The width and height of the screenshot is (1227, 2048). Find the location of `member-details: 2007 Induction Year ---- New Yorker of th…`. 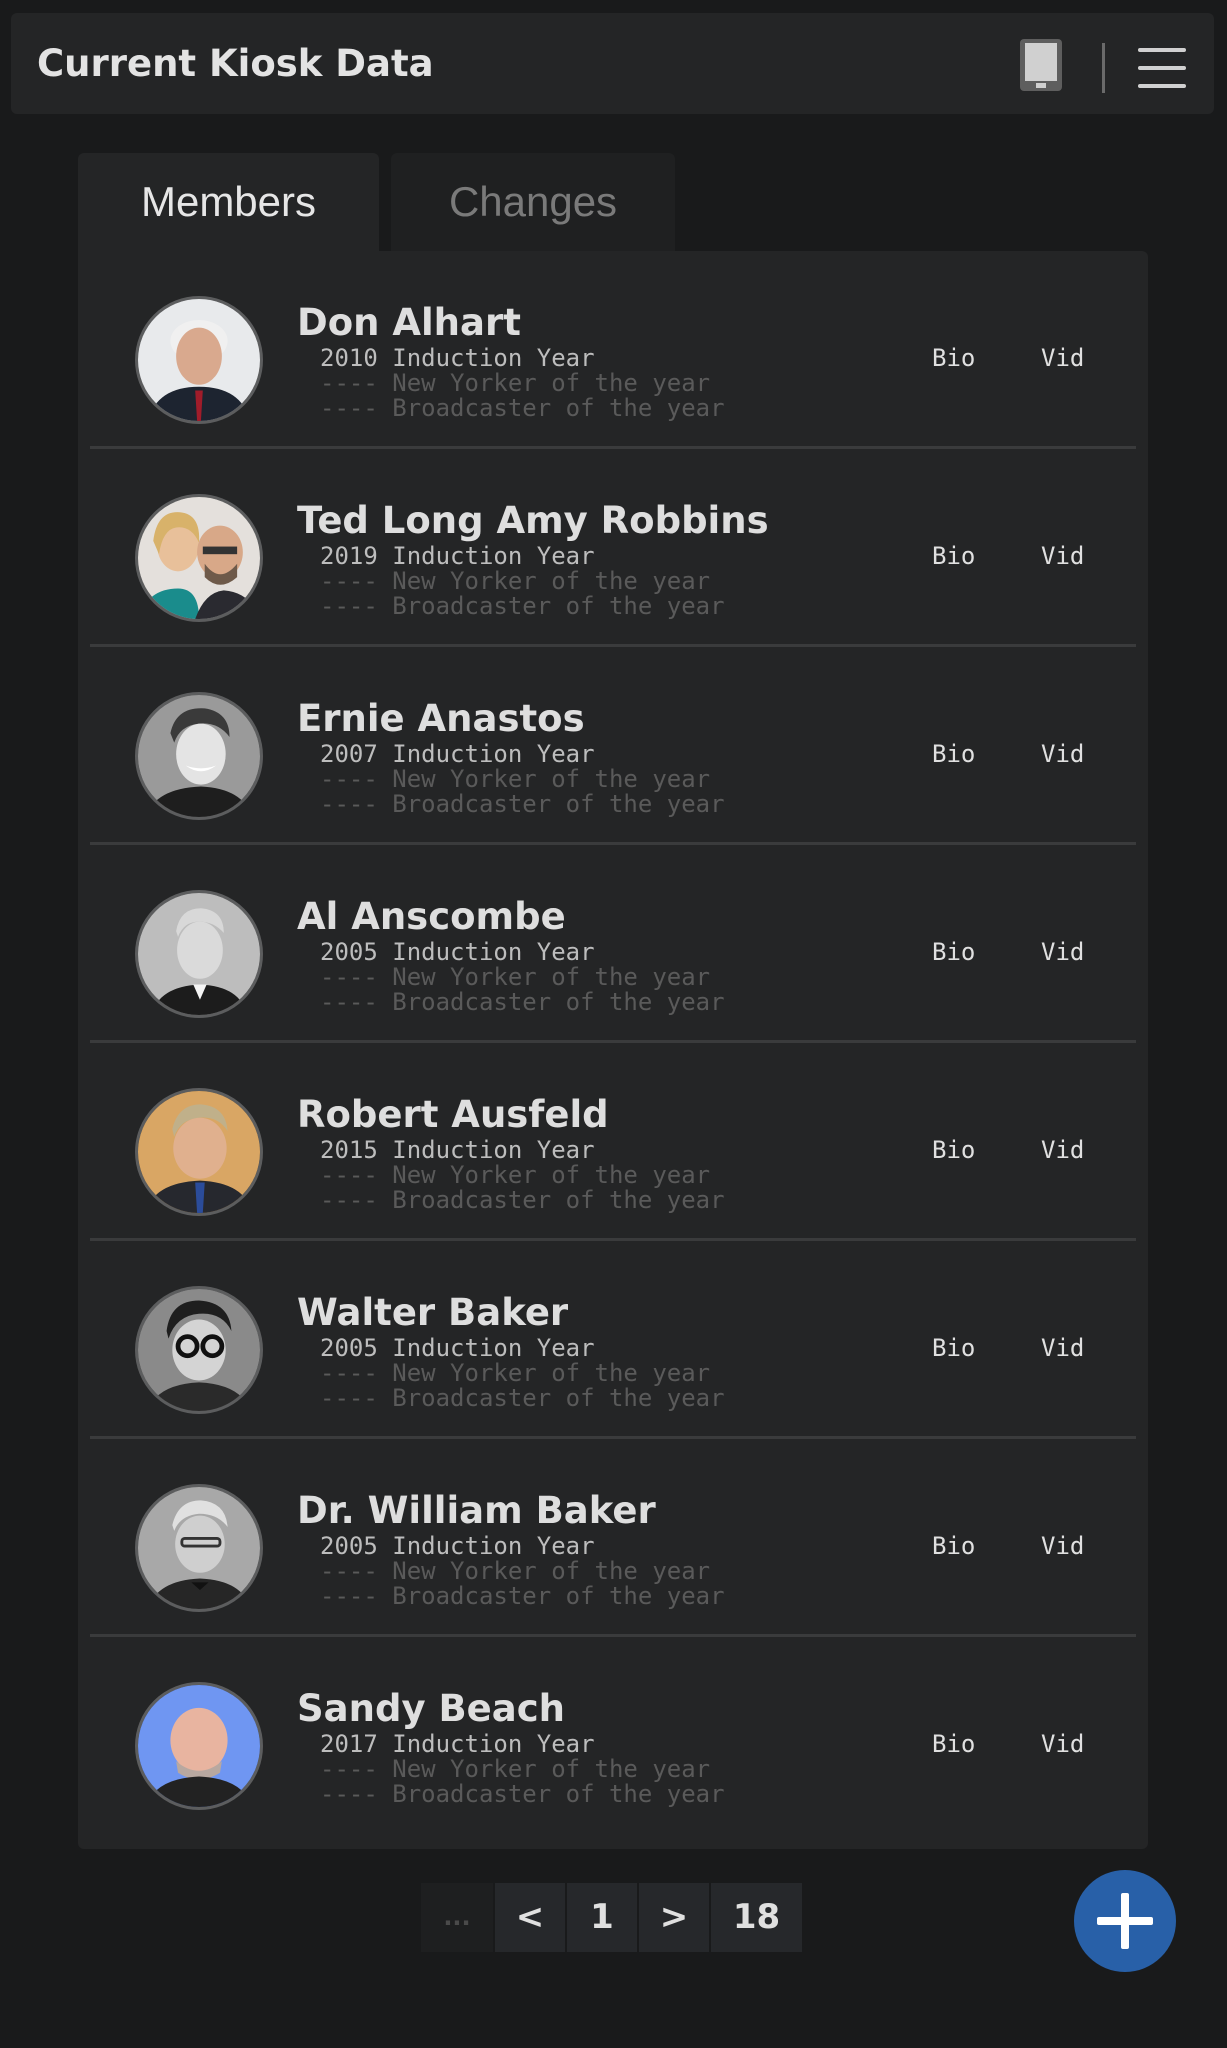

member-details: 2007 Induction Year ---- New Yorker of th… is located at coordinates (522, 779).